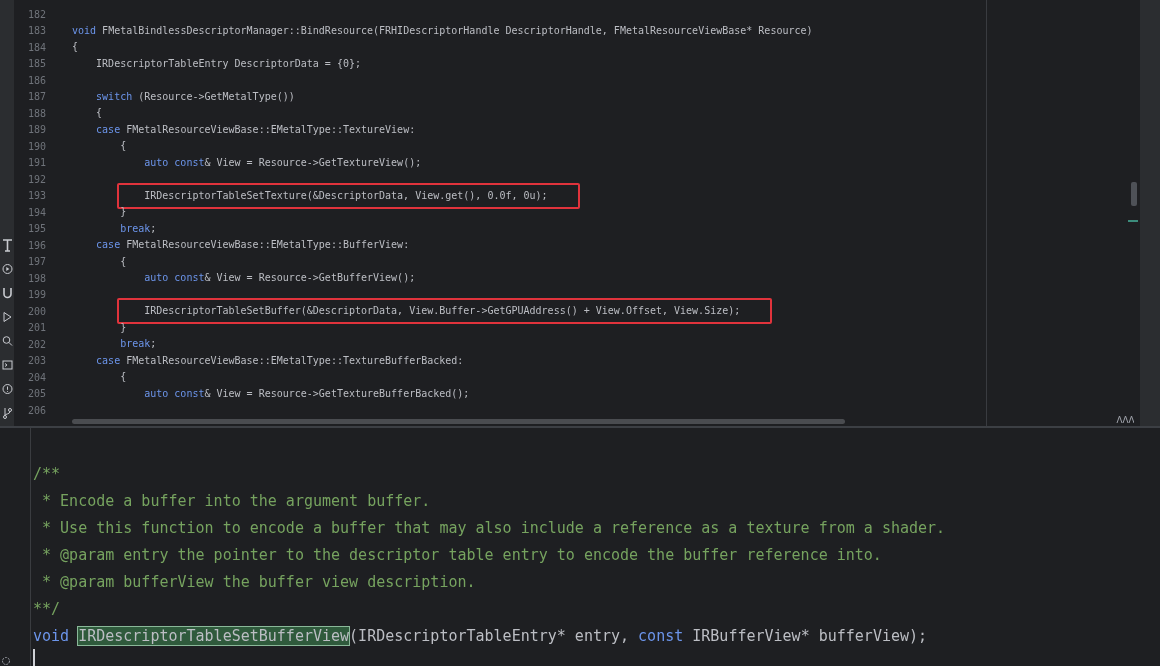 This screenshot has width=1160, height=666. What do you see at coordinates (7, 245) in the screenshot?
I see `text-icon` at bounding box center [7, 245].